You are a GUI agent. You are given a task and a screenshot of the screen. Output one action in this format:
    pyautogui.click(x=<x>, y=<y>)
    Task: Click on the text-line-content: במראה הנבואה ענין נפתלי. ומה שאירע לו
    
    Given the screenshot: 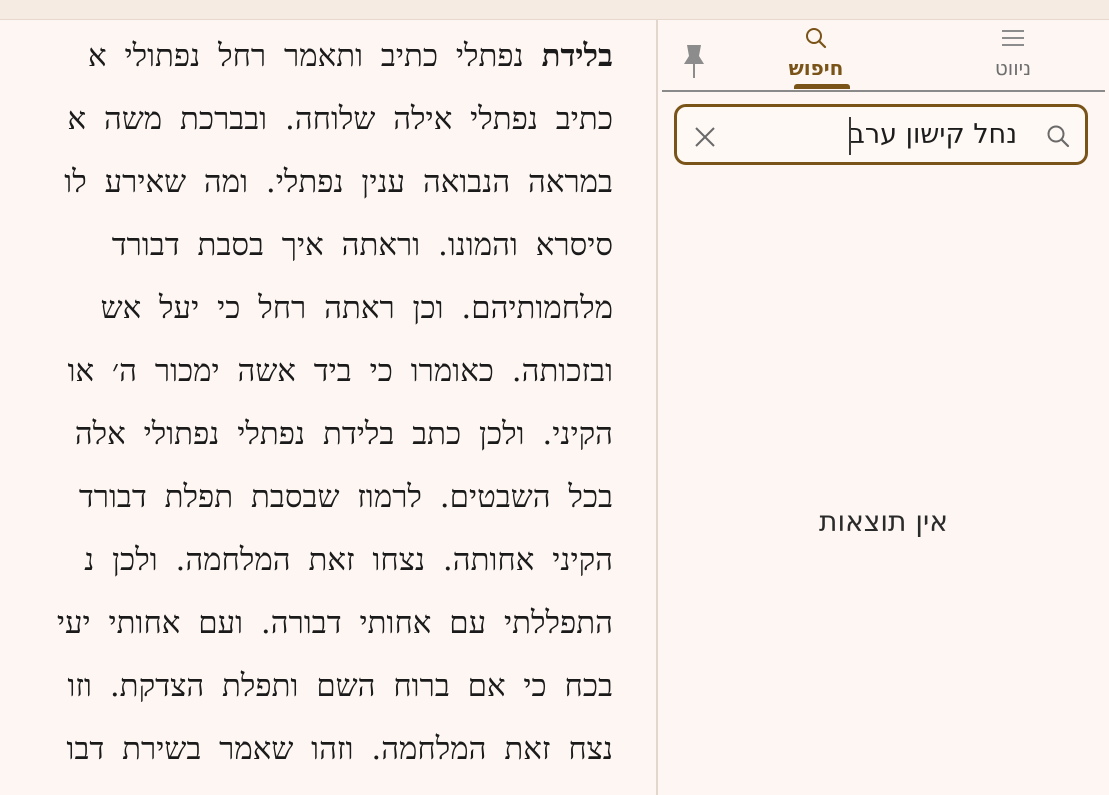 What is the action you would take?
    pyautogui.click(x=338, y=182)
    